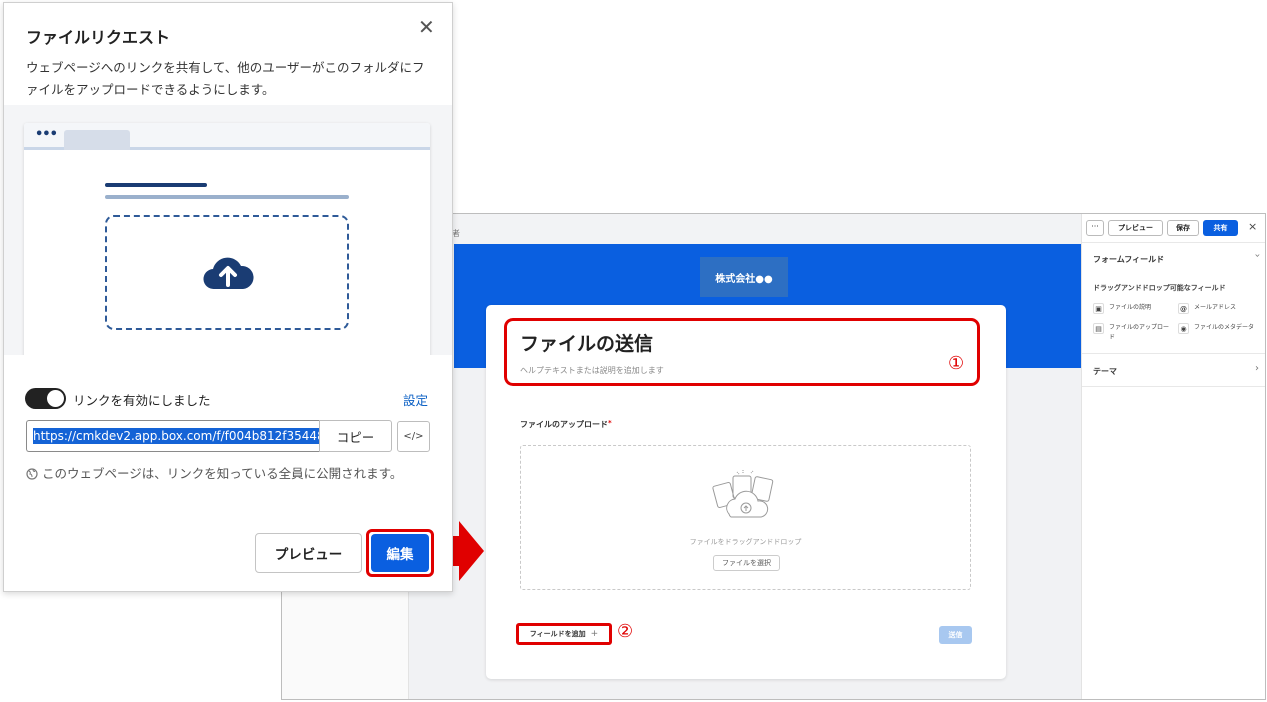  I want to click on link-toggle, so click(45, 398).